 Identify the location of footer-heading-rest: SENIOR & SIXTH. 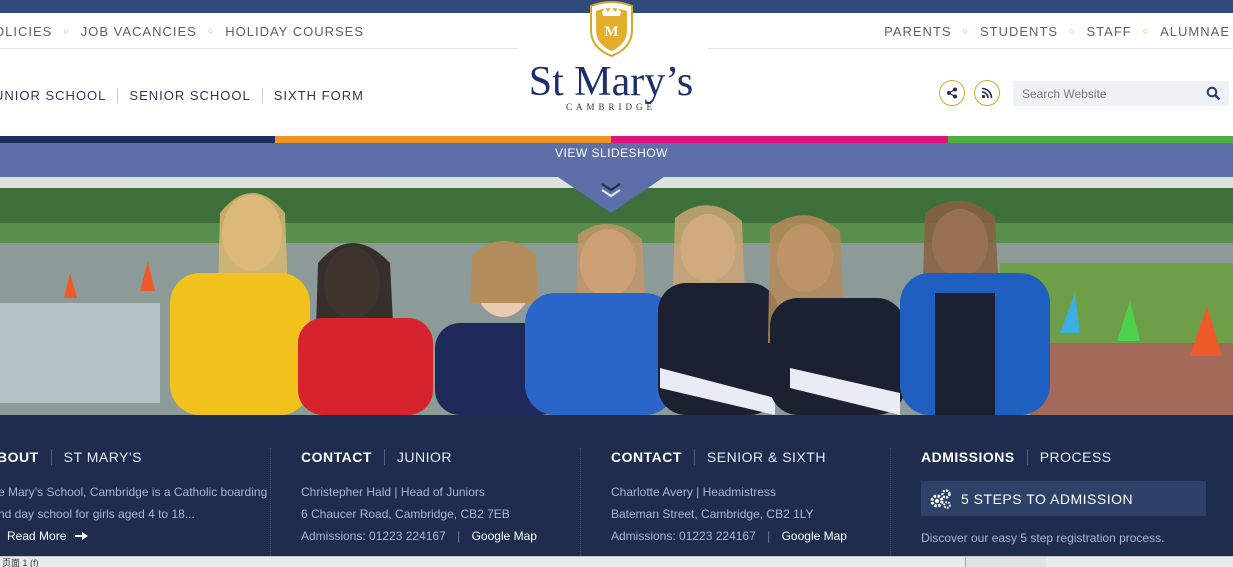
(766, 457).